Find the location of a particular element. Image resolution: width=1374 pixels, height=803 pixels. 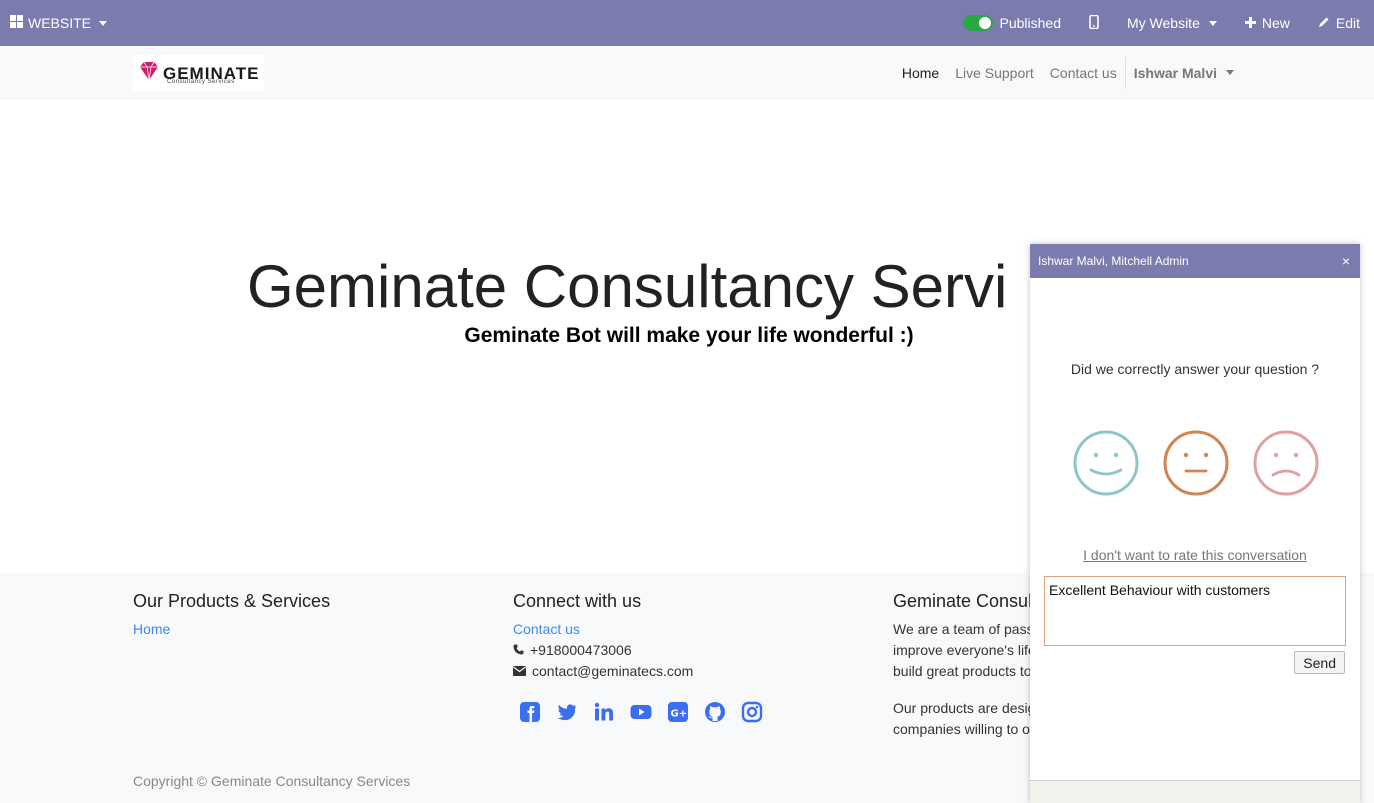

happy-face-icon is located at coordinates (1106, 465).